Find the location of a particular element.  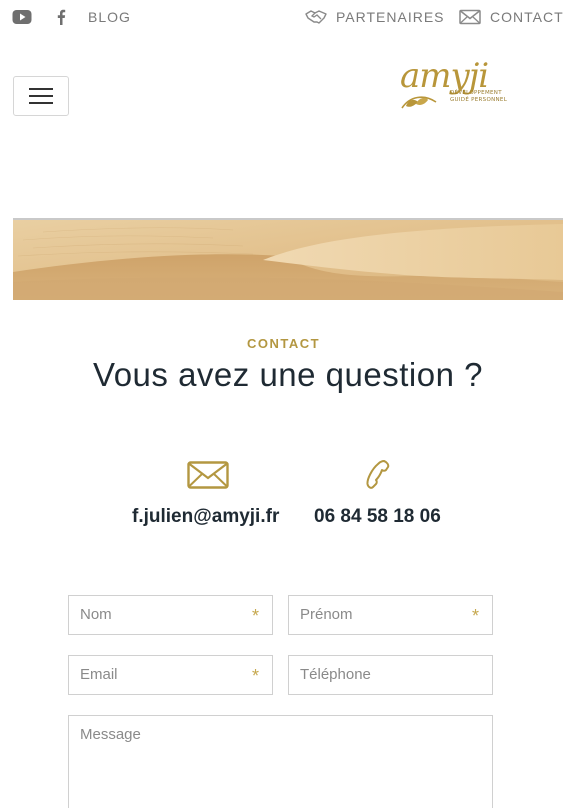

contact-link: CONTACT is located at coordinates (511, 17).